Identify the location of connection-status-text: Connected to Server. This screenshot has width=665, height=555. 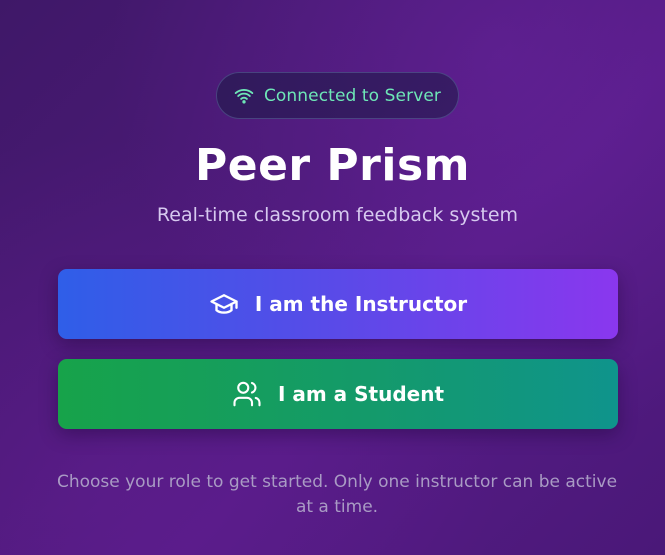
(352, 95).